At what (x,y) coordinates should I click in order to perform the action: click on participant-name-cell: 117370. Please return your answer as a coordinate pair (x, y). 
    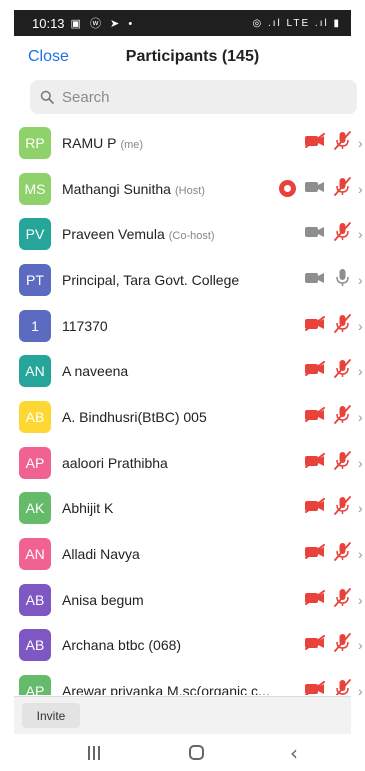
    Looking at the image, I should click on (85, 326).